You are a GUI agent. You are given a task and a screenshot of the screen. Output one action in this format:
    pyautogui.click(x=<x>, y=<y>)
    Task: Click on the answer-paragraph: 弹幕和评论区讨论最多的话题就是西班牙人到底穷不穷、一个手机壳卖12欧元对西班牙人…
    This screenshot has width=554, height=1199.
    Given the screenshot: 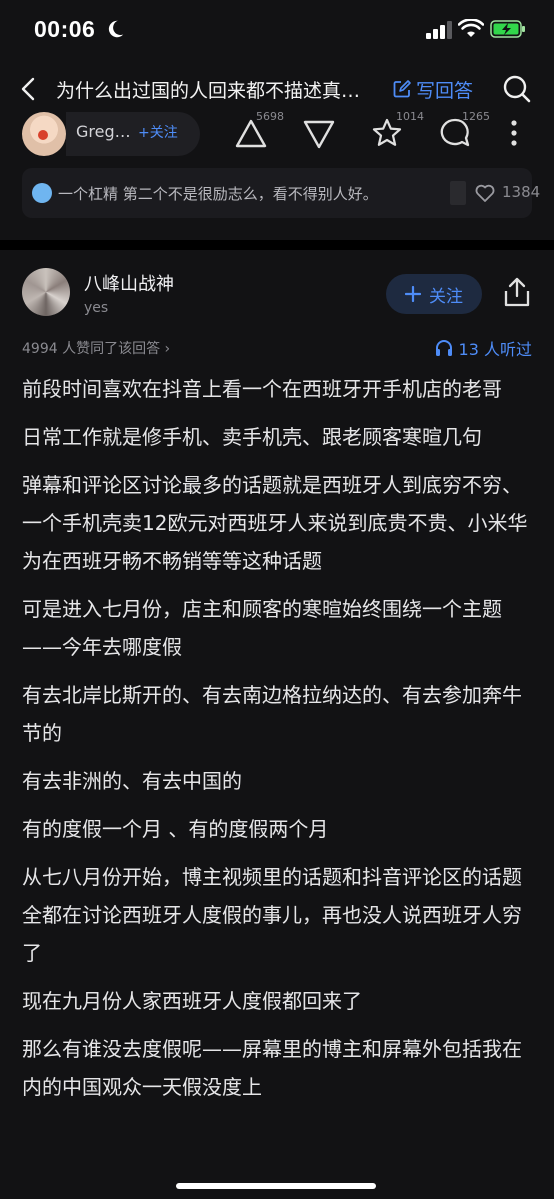 What is the action you would take?
    pyautogui.click(x=275, y=523)
    